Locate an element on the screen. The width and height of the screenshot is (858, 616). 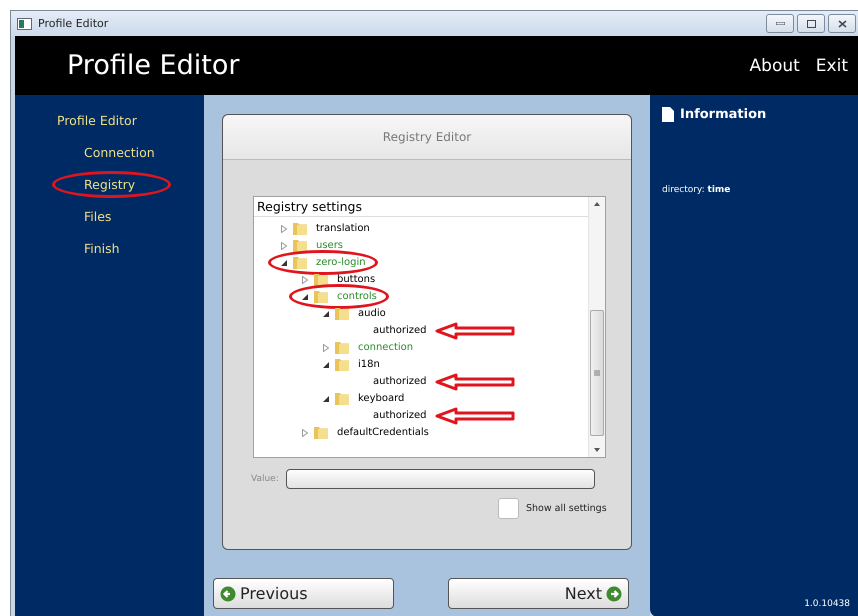
close-button is located at coordinates (842, 23).